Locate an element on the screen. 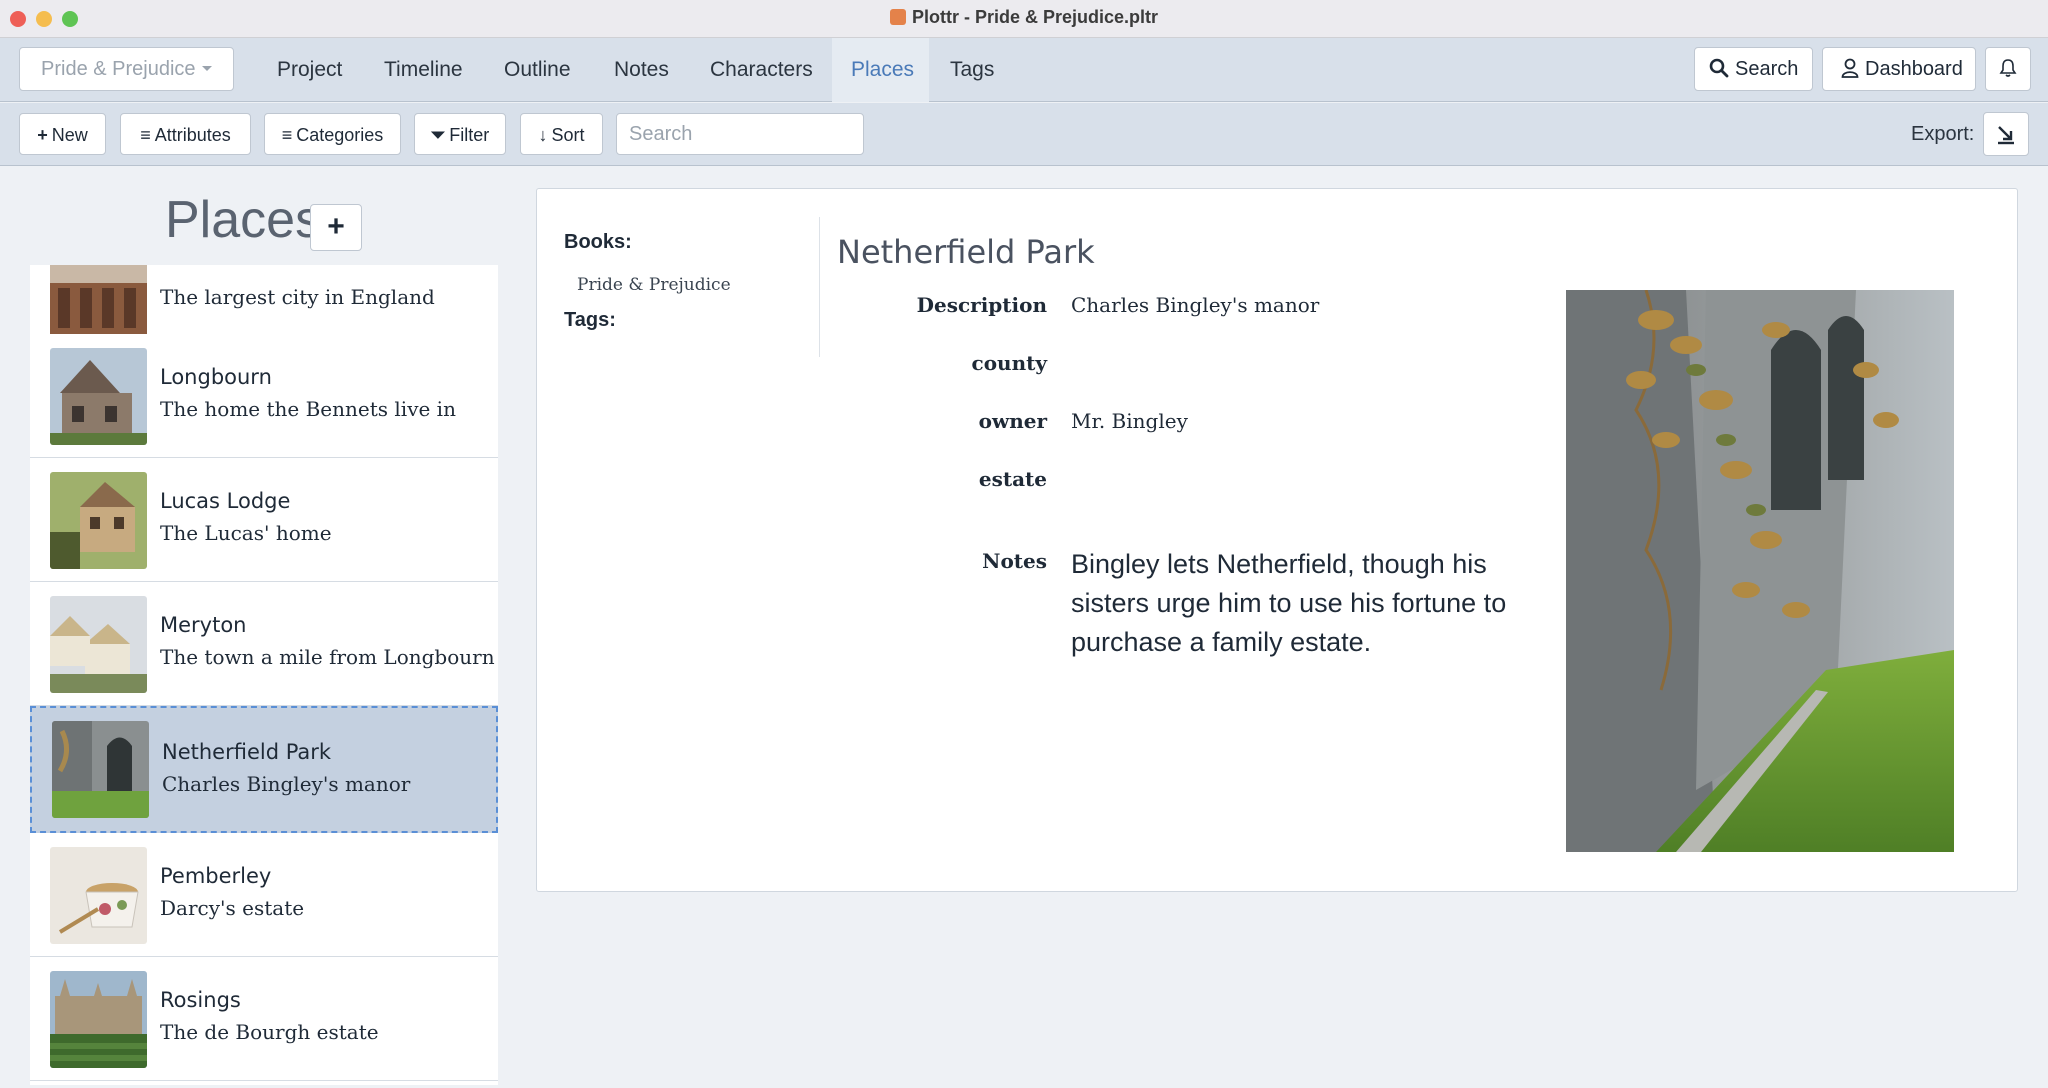  list-item-meryton: Meryton The town a mile from Longbourn is located at coordinates (264, 644).